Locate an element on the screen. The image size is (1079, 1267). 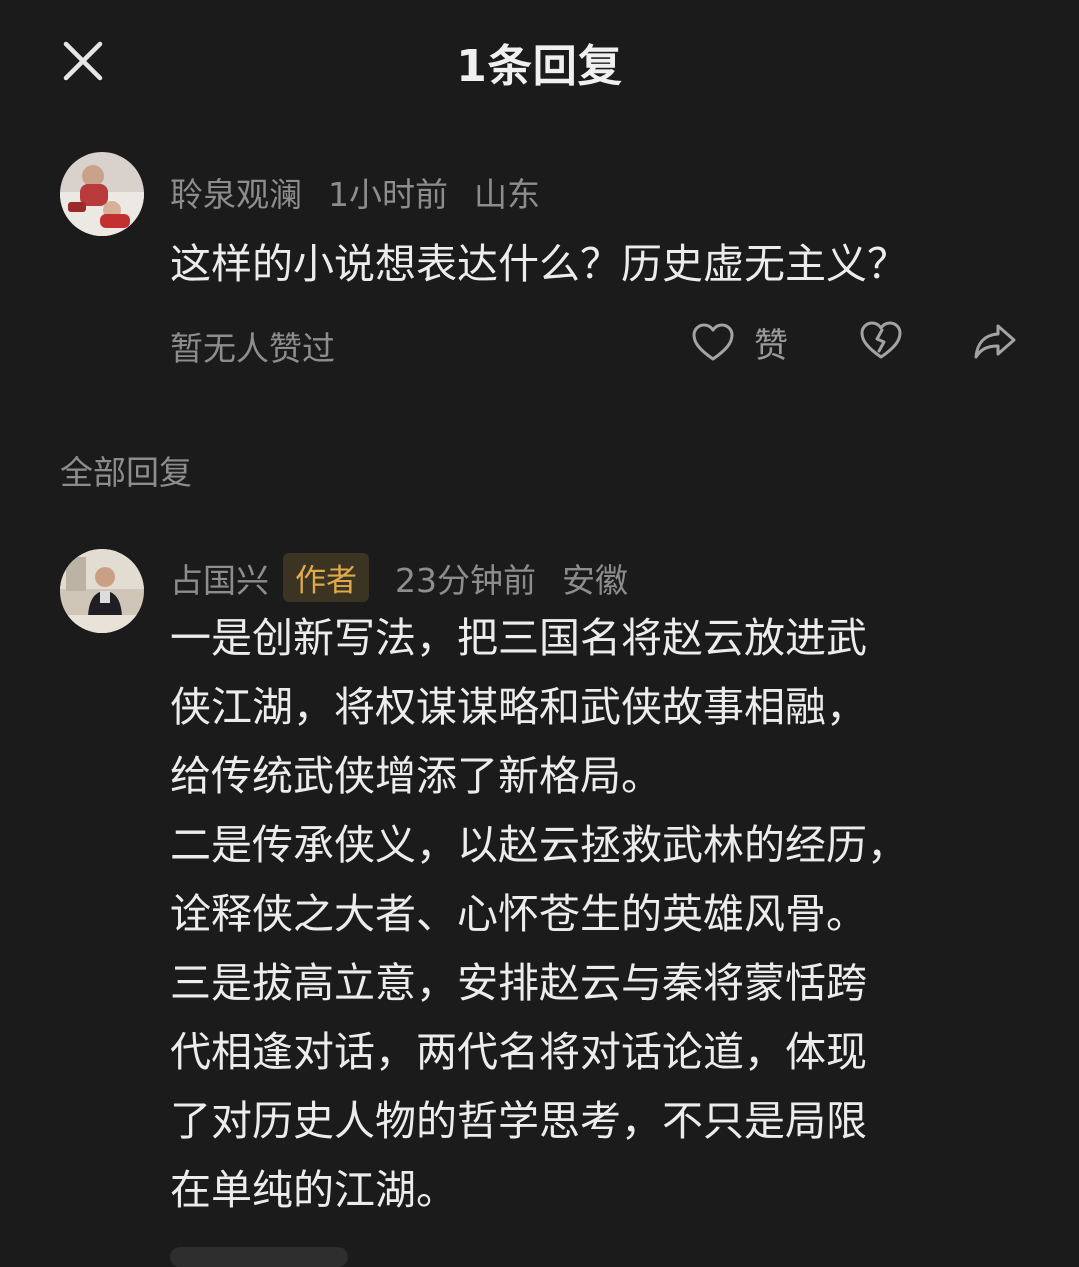
comment-time: 1小时前 is located at coordinates (388, 194).